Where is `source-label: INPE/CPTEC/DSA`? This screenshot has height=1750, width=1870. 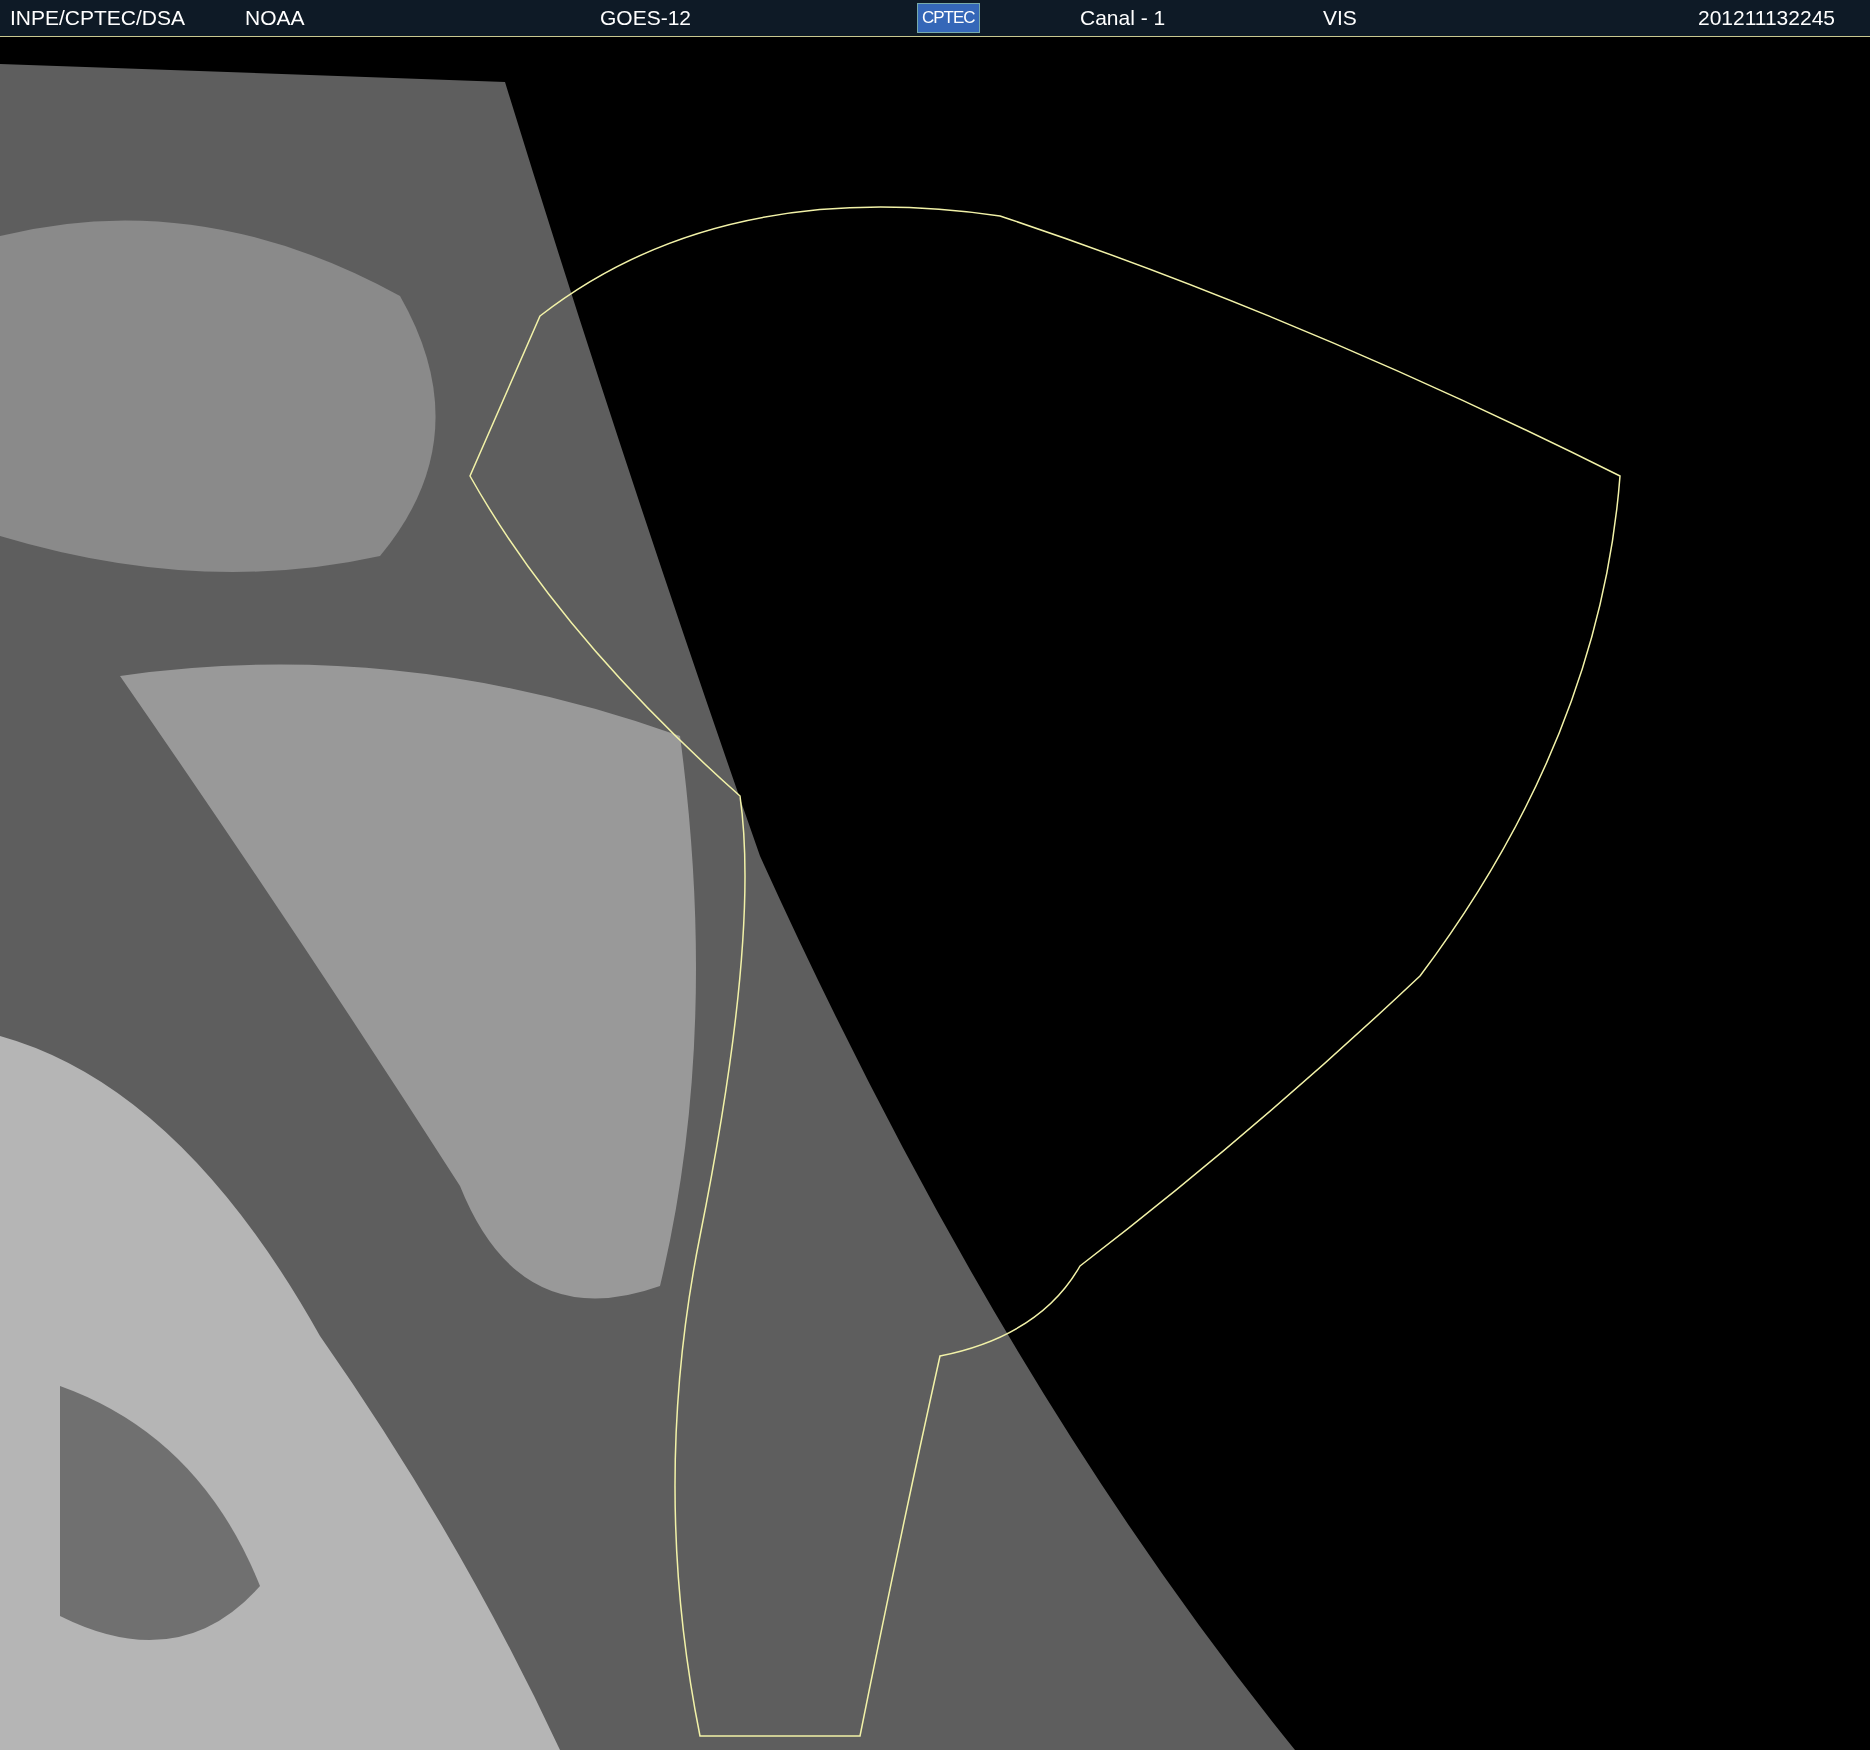 source-label: INPE/CPTEC/DSA is located at coordinates (98, 18).